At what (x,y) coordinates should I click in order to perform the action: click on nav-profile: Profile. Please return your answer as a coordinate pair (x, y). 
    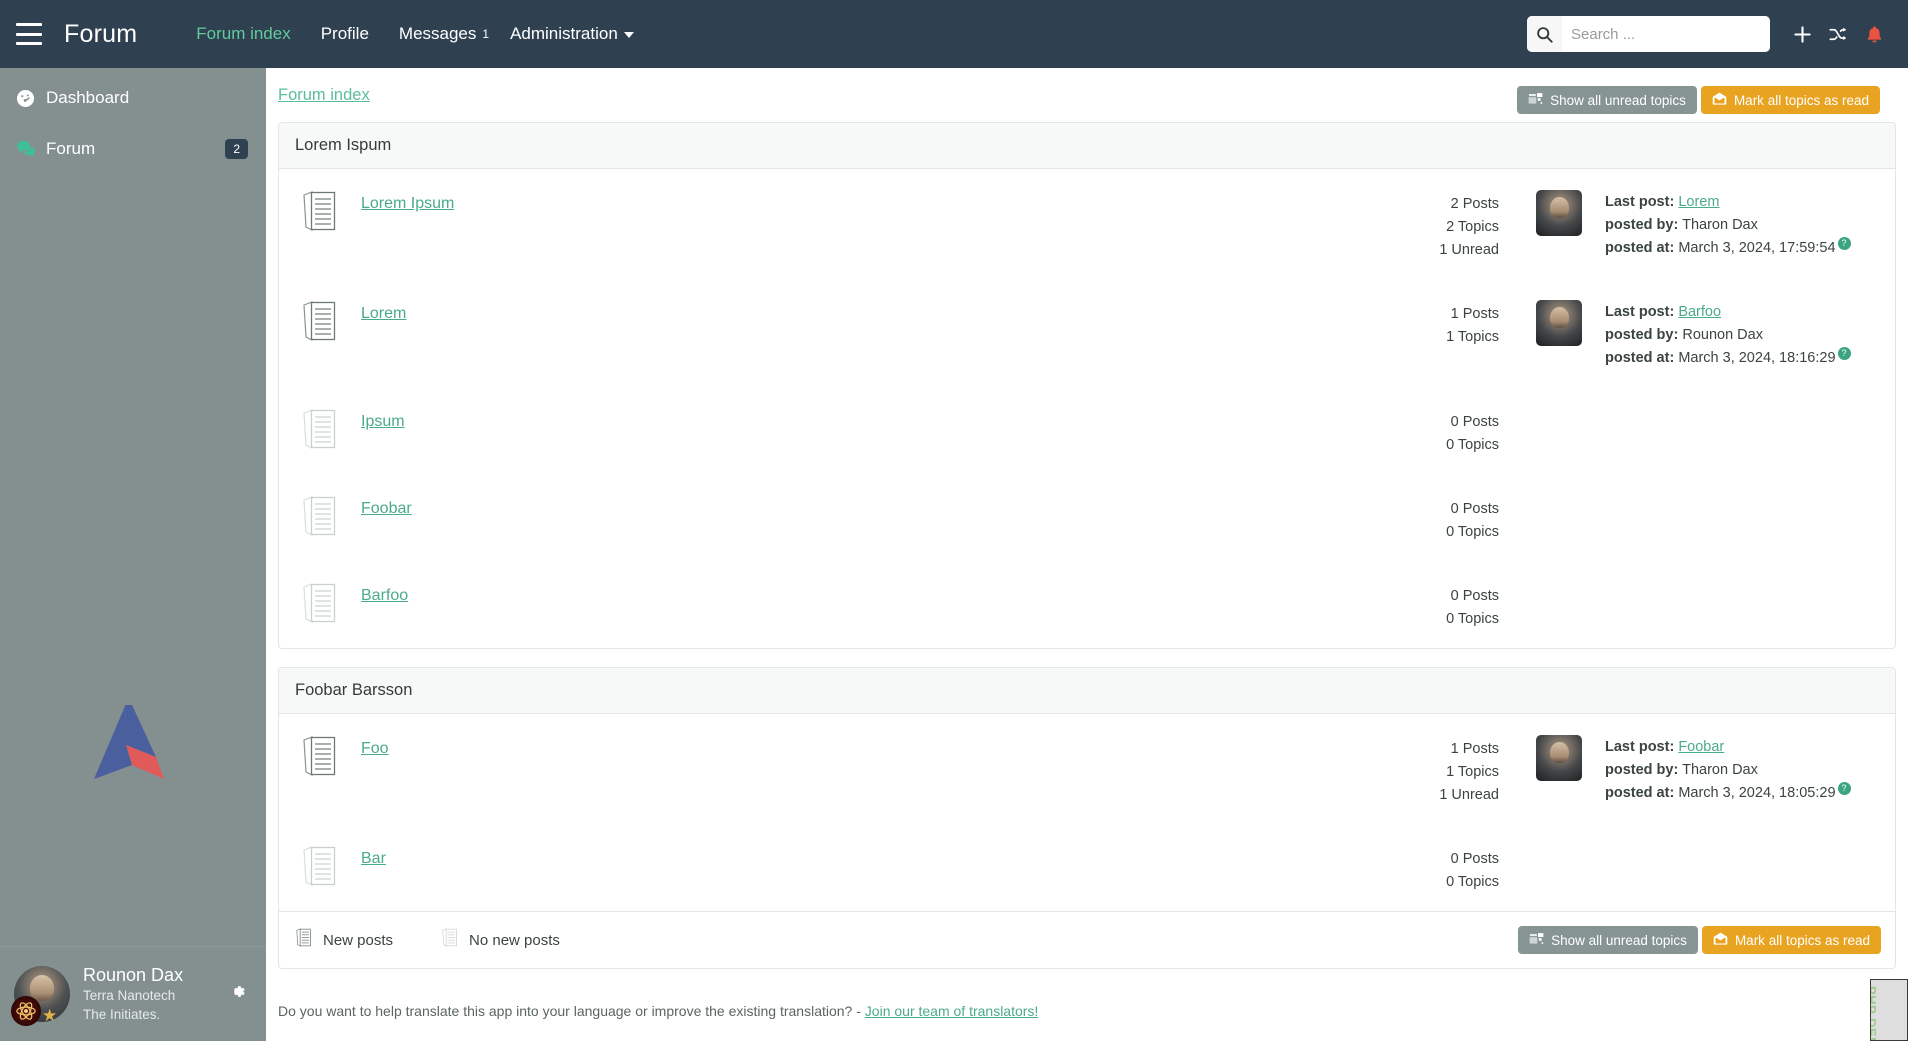
    Looking at the image, I should click on (345, 34).